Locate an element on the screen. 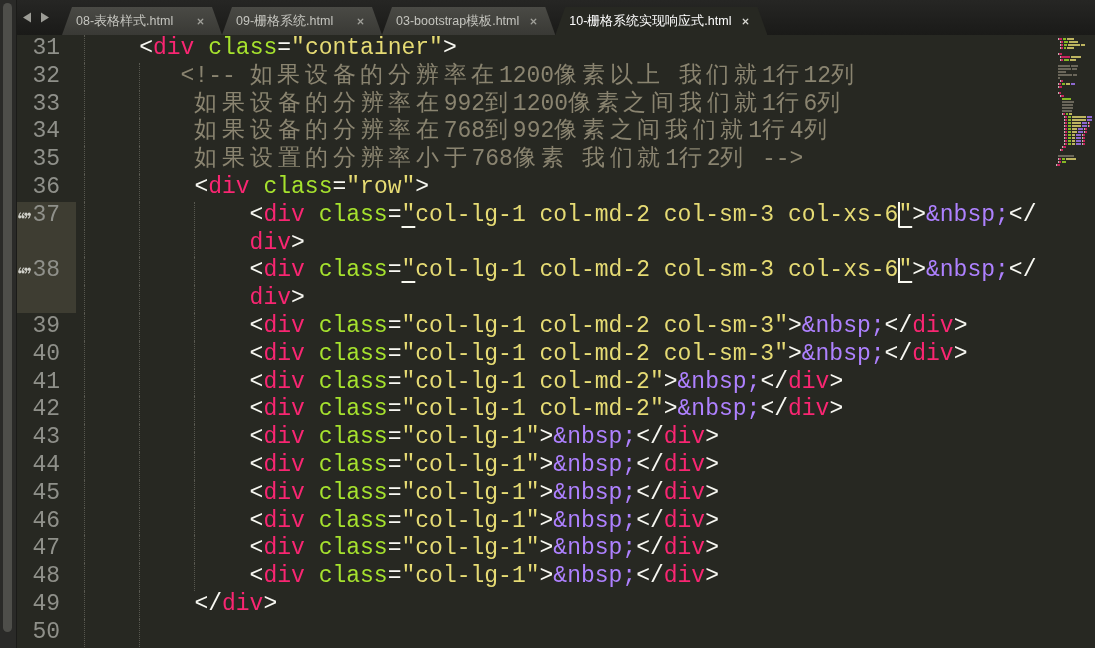  line-number: 40 is located at coordinates (46, 354).